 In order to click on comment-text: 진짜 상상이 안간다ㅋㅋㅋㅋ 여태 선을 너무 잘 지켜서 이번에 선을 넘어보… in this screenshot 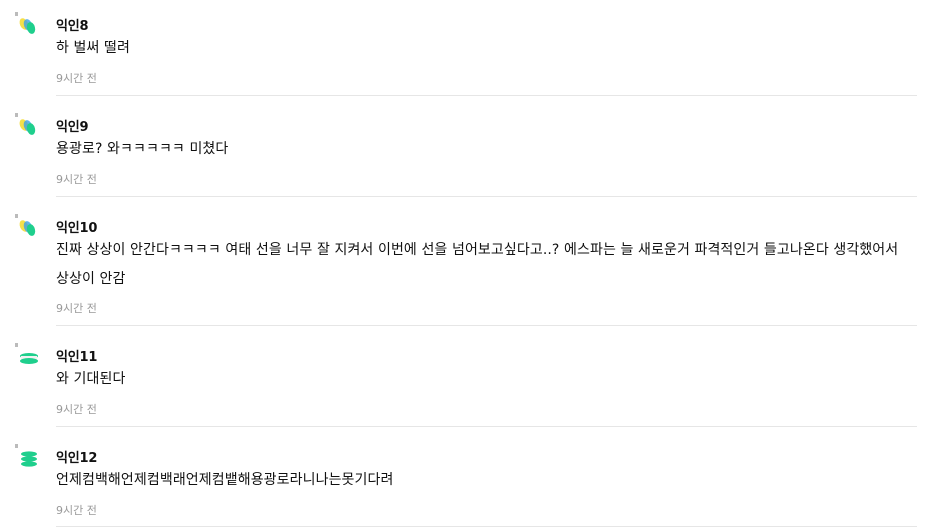, I will do `click(479, 264)`.